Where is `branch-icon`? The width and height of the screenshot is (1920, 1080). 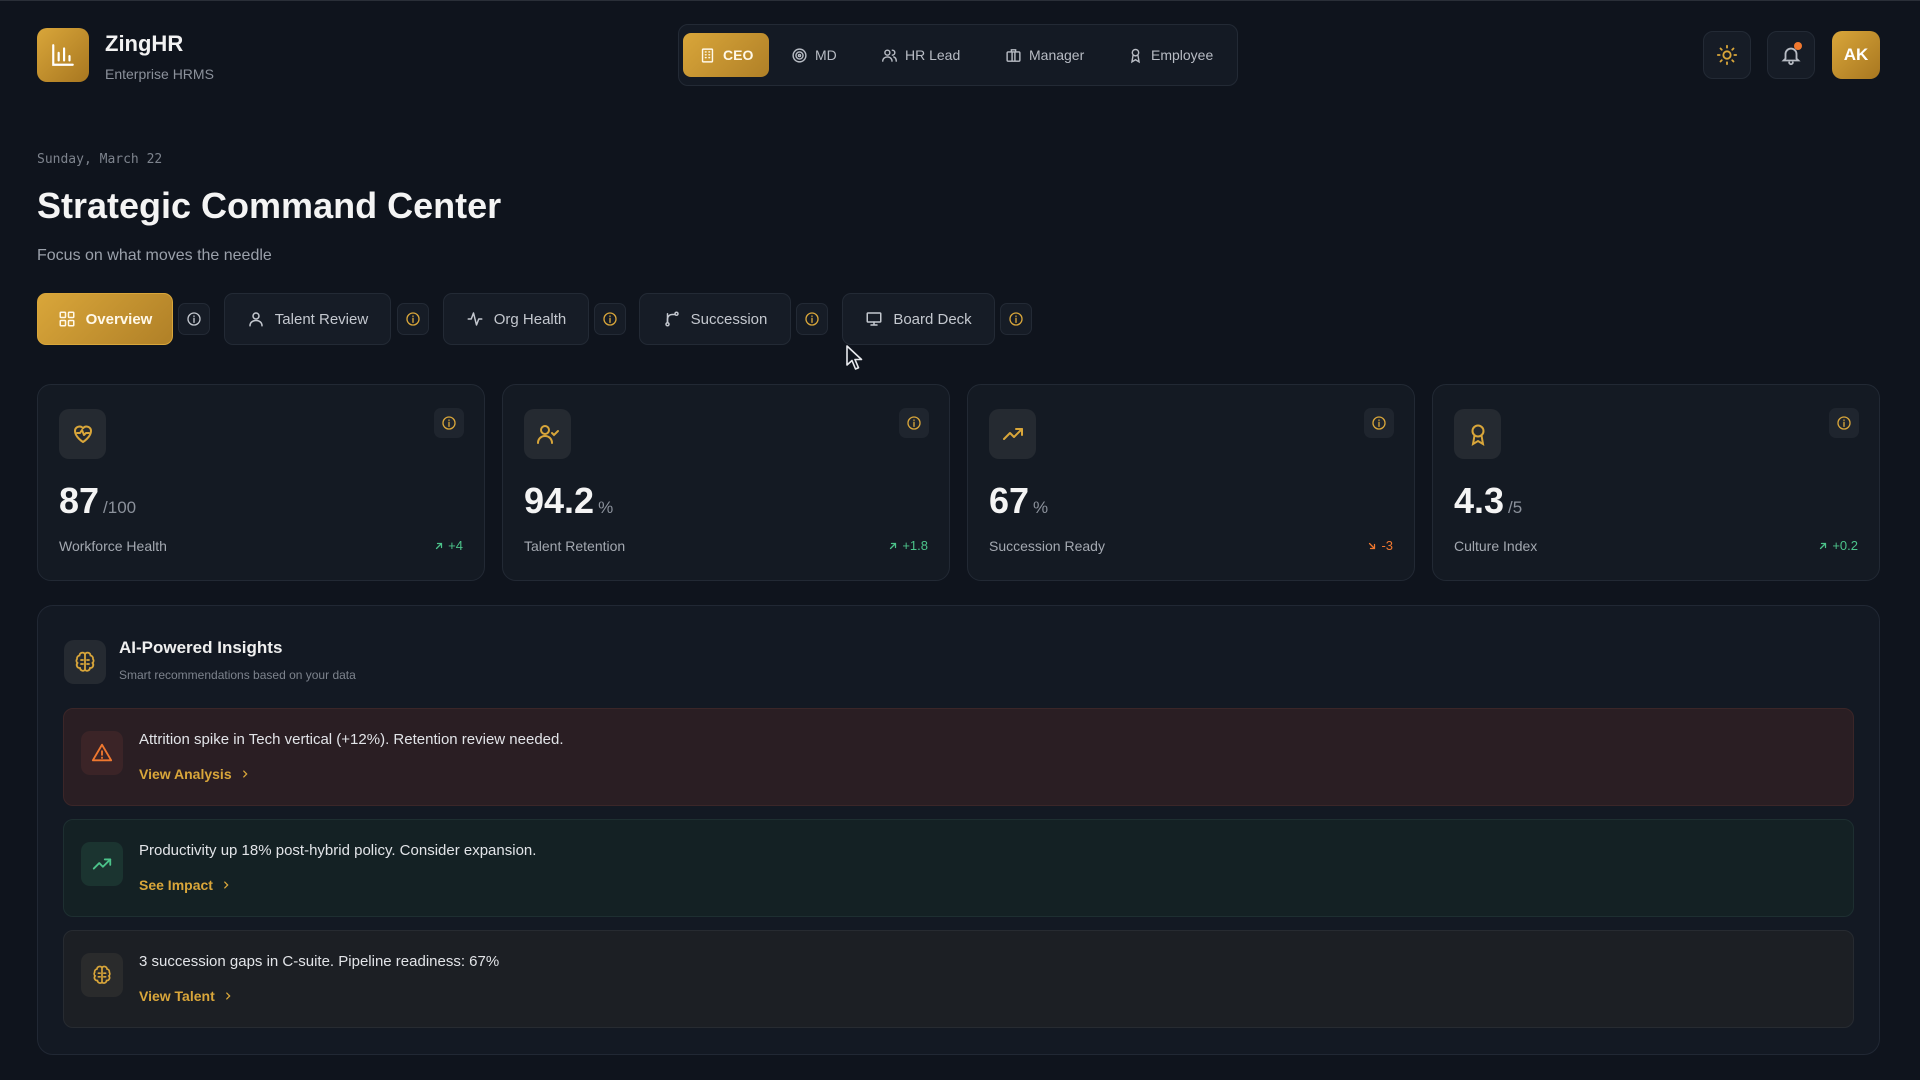
branch-icon is located at coordinates (671, 319).